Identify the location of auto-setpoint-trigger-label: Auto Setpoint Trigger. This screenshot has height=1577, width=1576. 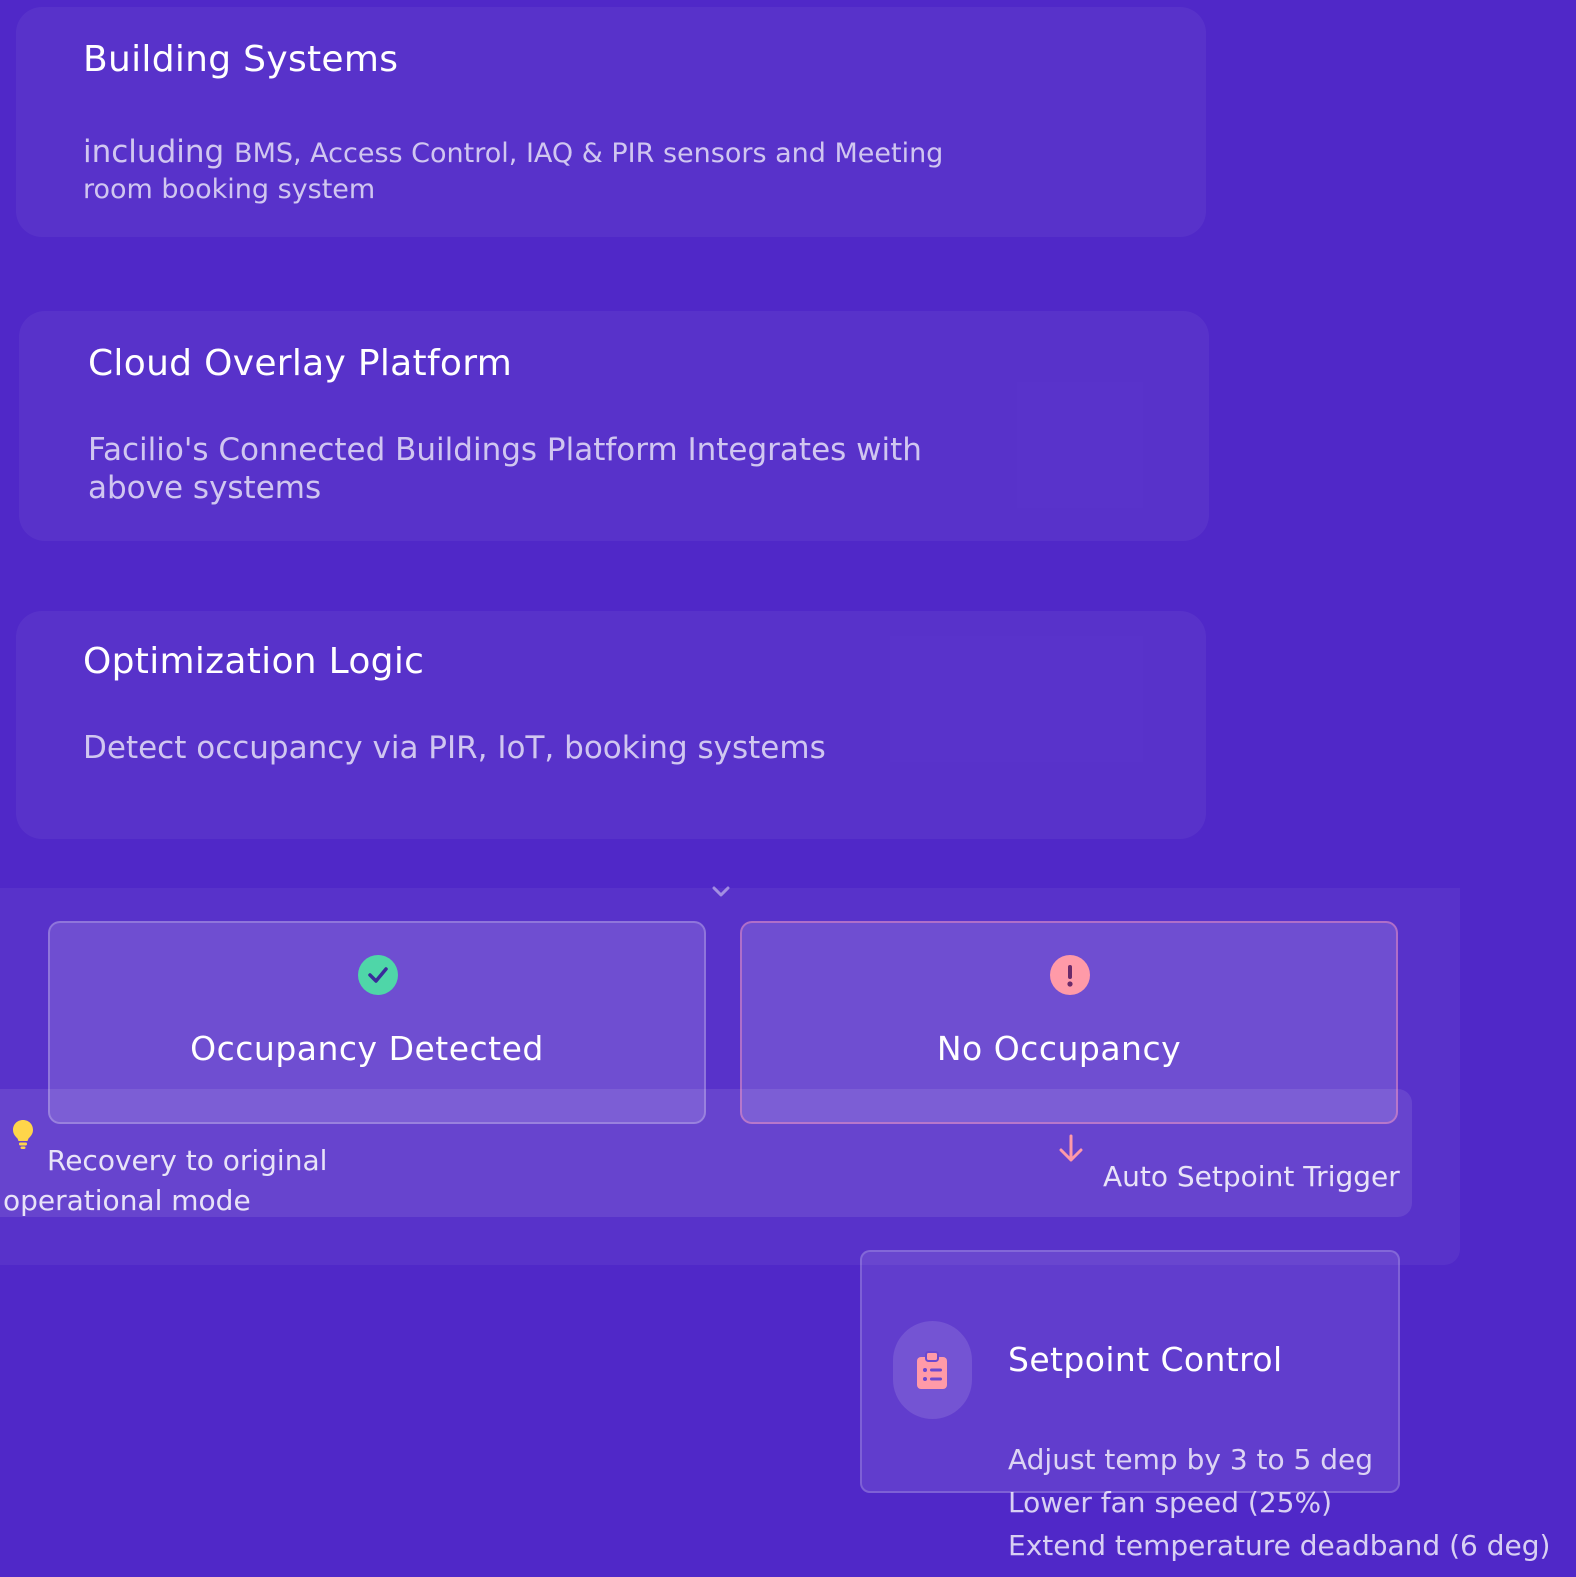
(1251, 1176).